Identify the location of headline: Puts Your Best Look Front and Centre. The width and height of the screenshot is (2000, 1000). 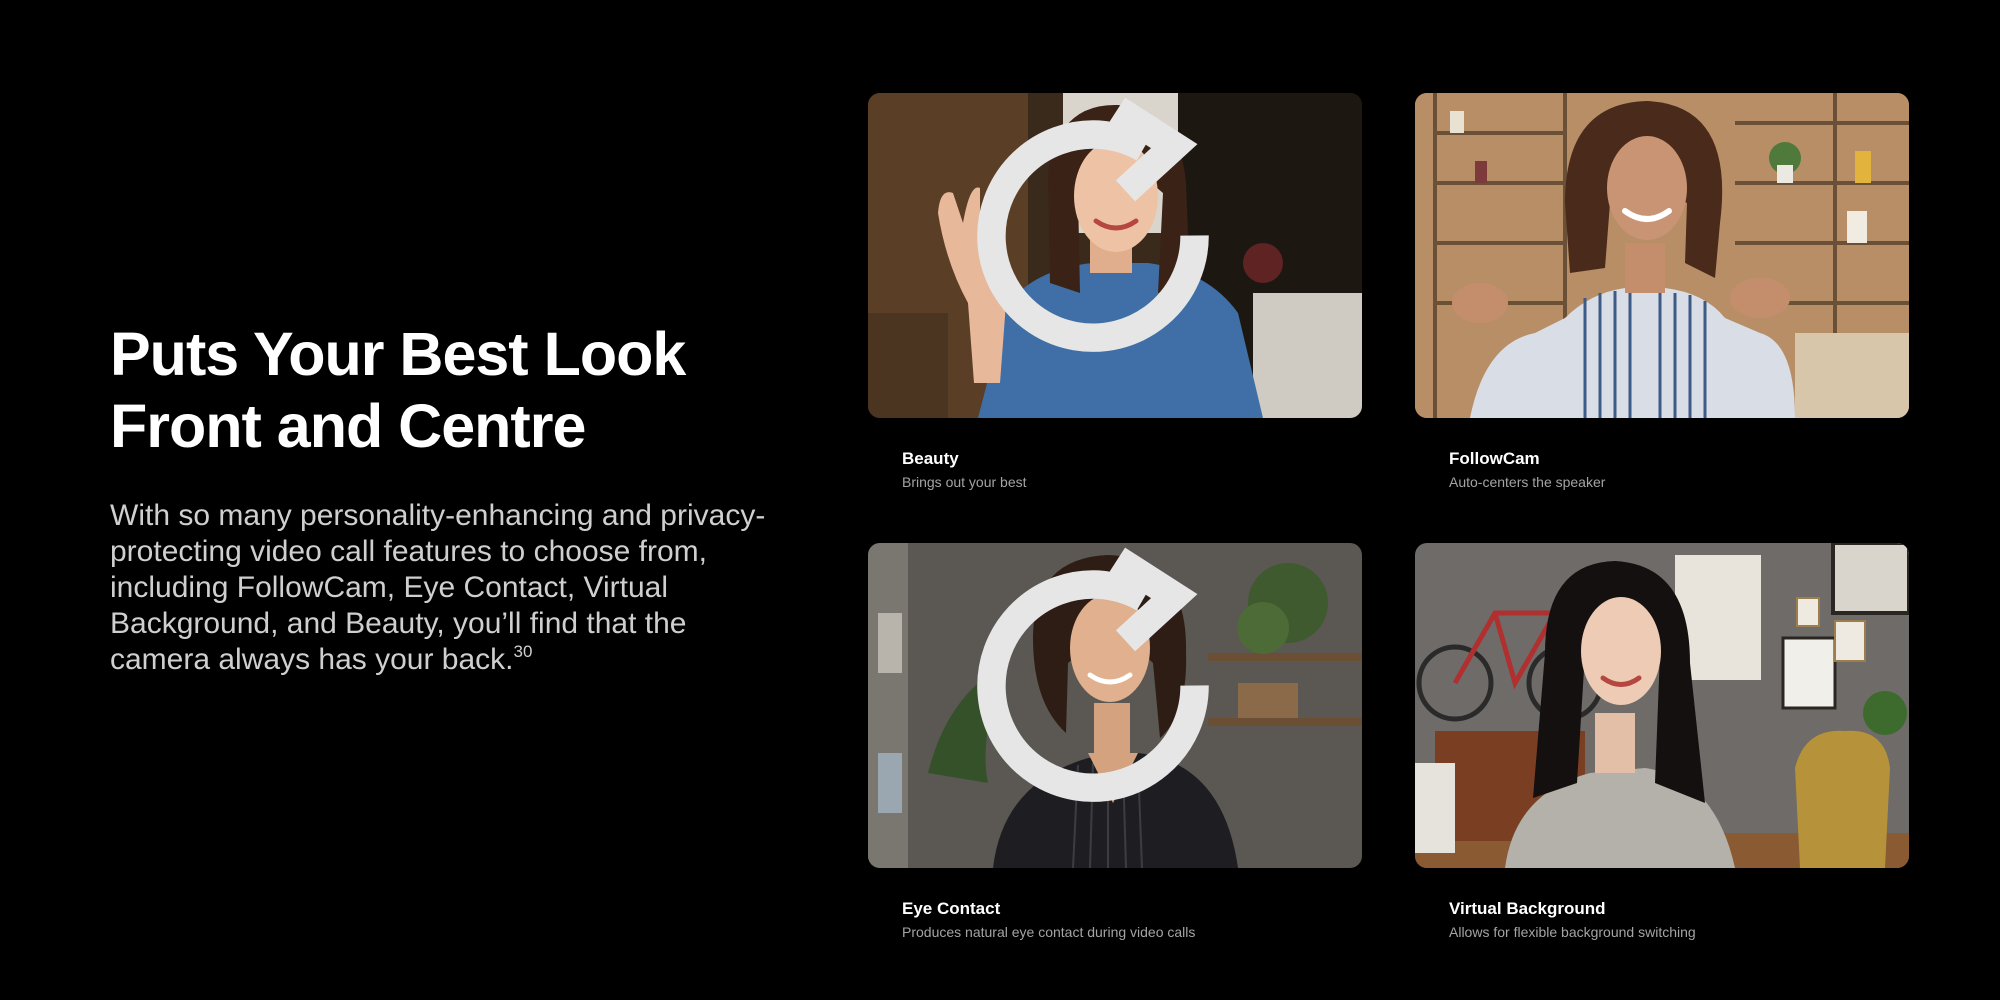
(455, 390).